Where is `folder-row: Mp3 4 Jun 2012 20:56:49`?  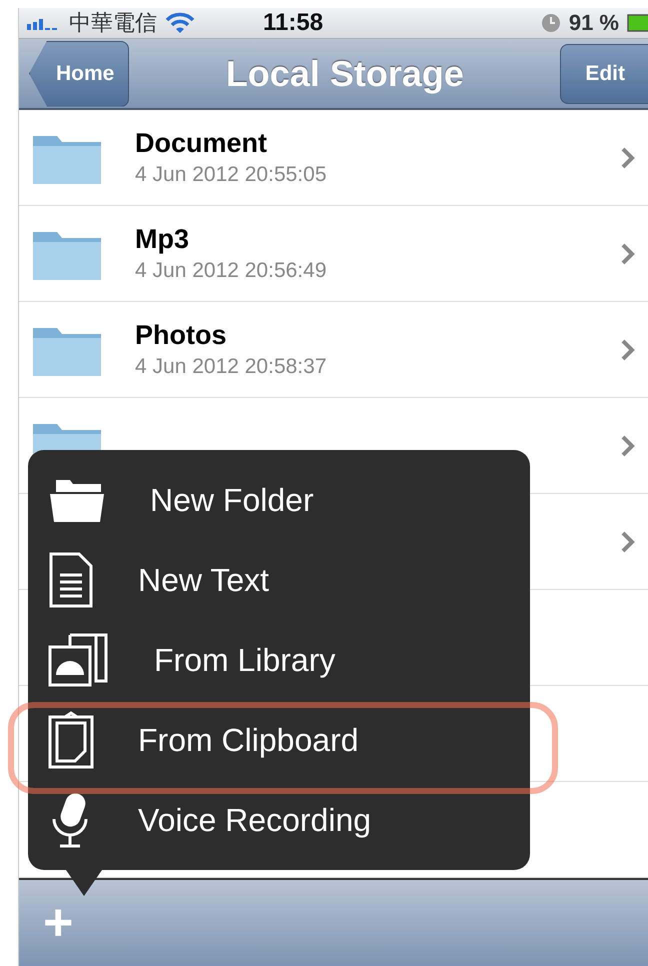
folder-row: Mp3 4 Jun 2012 20:56:49 is located at coordinates (333, 254).